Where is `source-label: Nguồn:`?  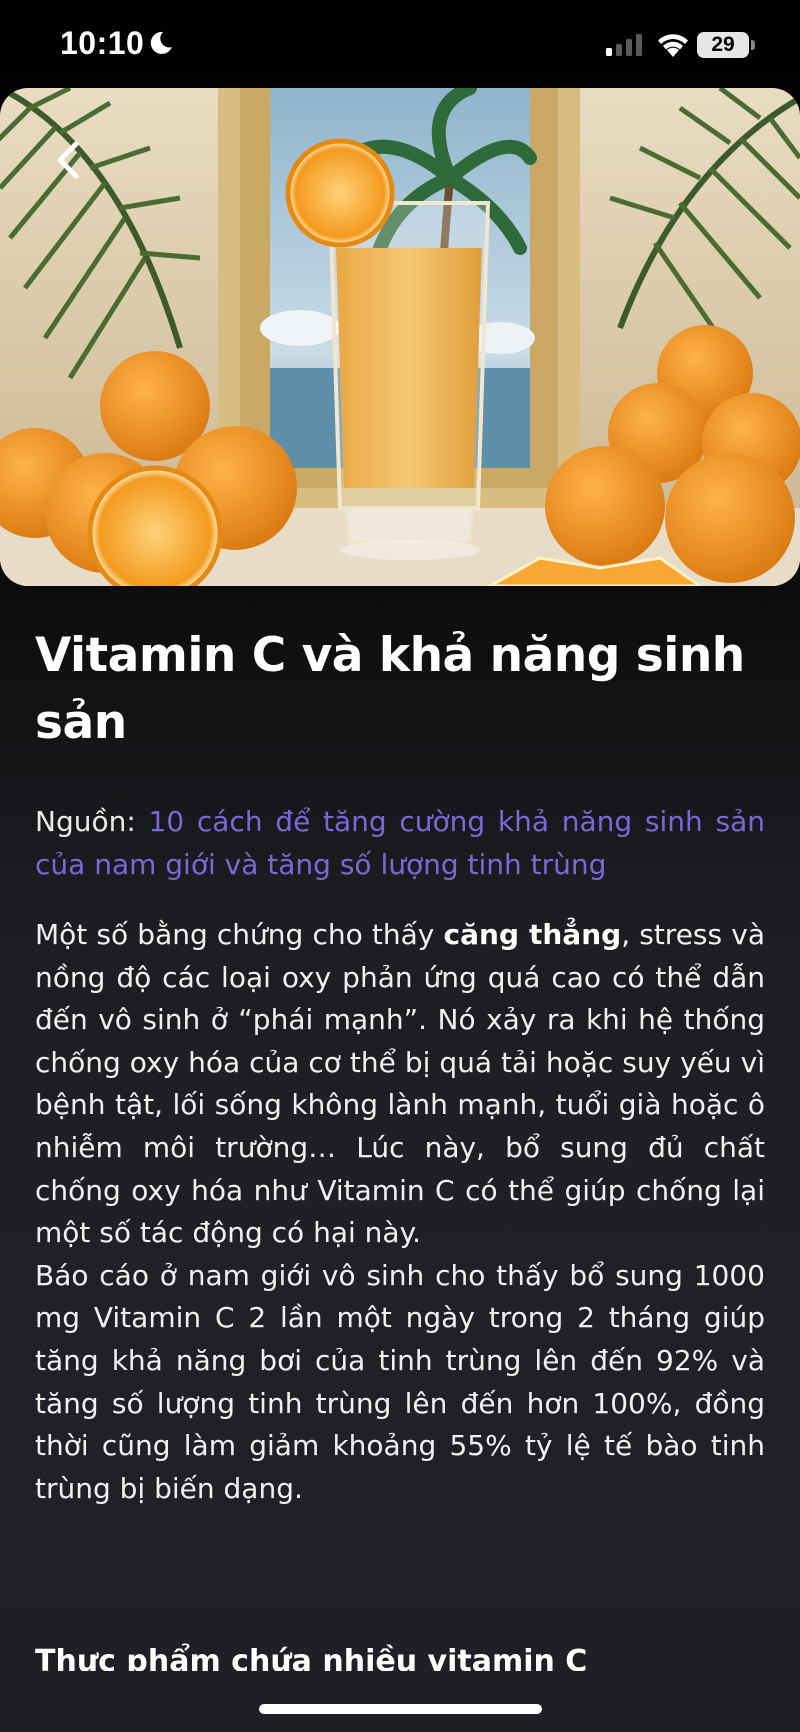
source-label: Nguồn: is located at coordinates (92, 821).